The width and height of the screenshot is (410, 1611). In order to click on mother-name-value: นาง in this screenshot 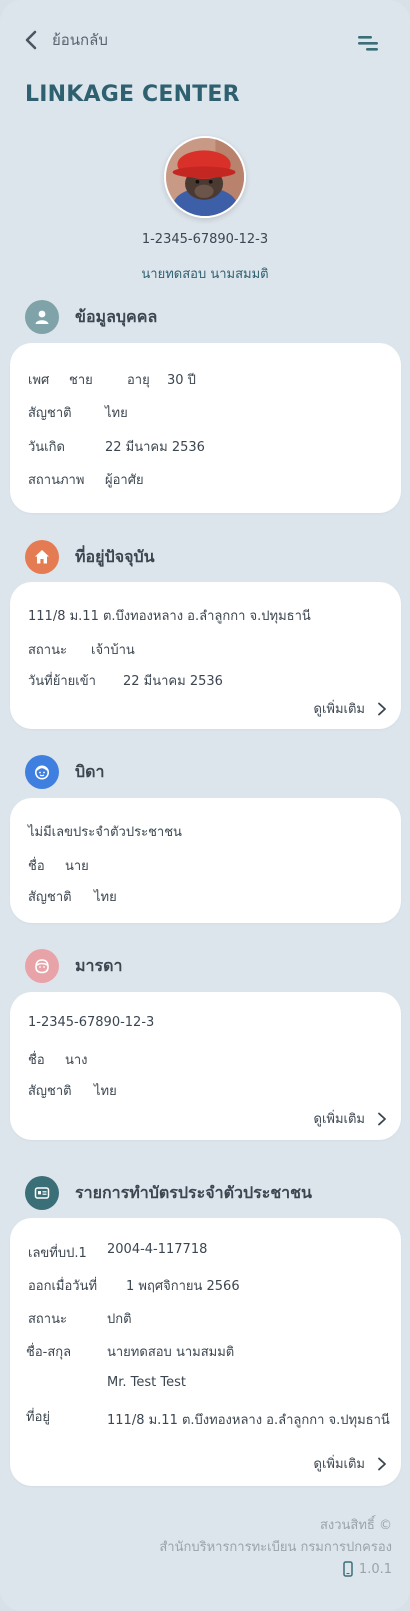, I will do `click(76, 1060)`.